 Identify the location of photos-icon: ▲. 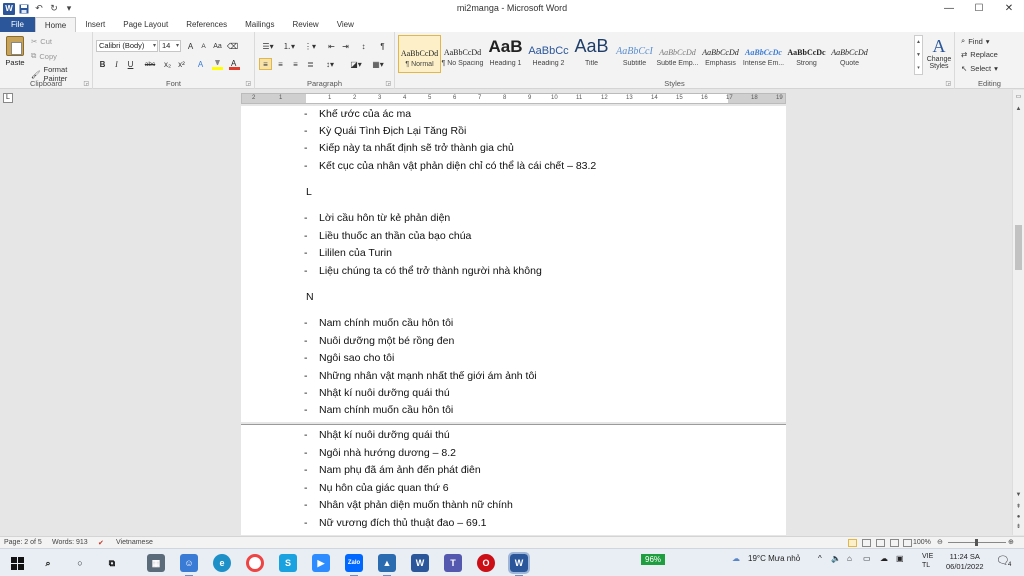
(387, 565).